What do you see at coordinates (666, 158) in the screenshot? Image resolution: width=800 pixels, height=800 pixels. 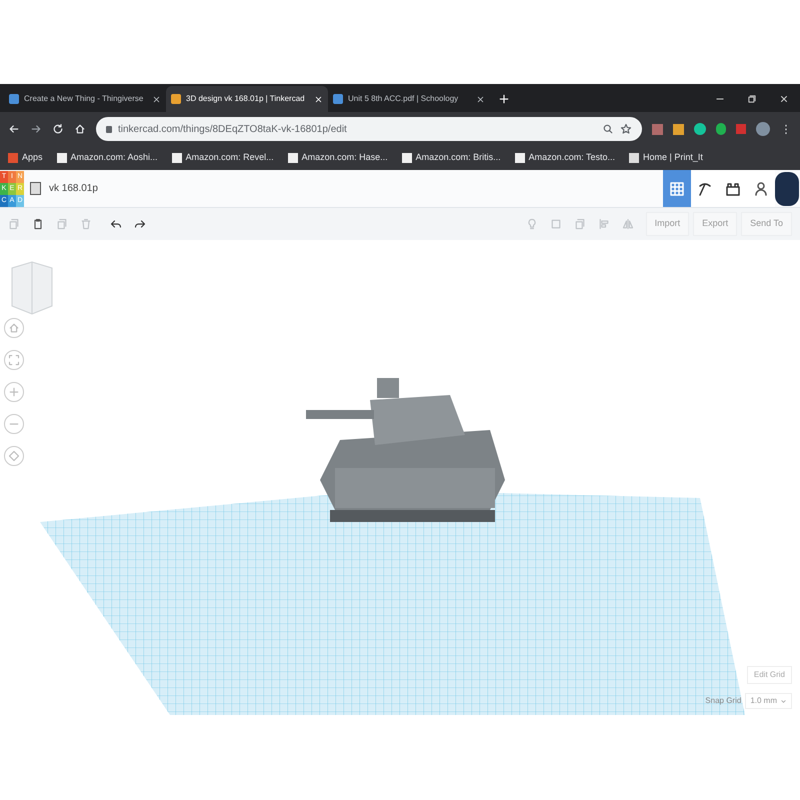 I see `bookmark: Home | Print_It` at bounding box center [666, 158].